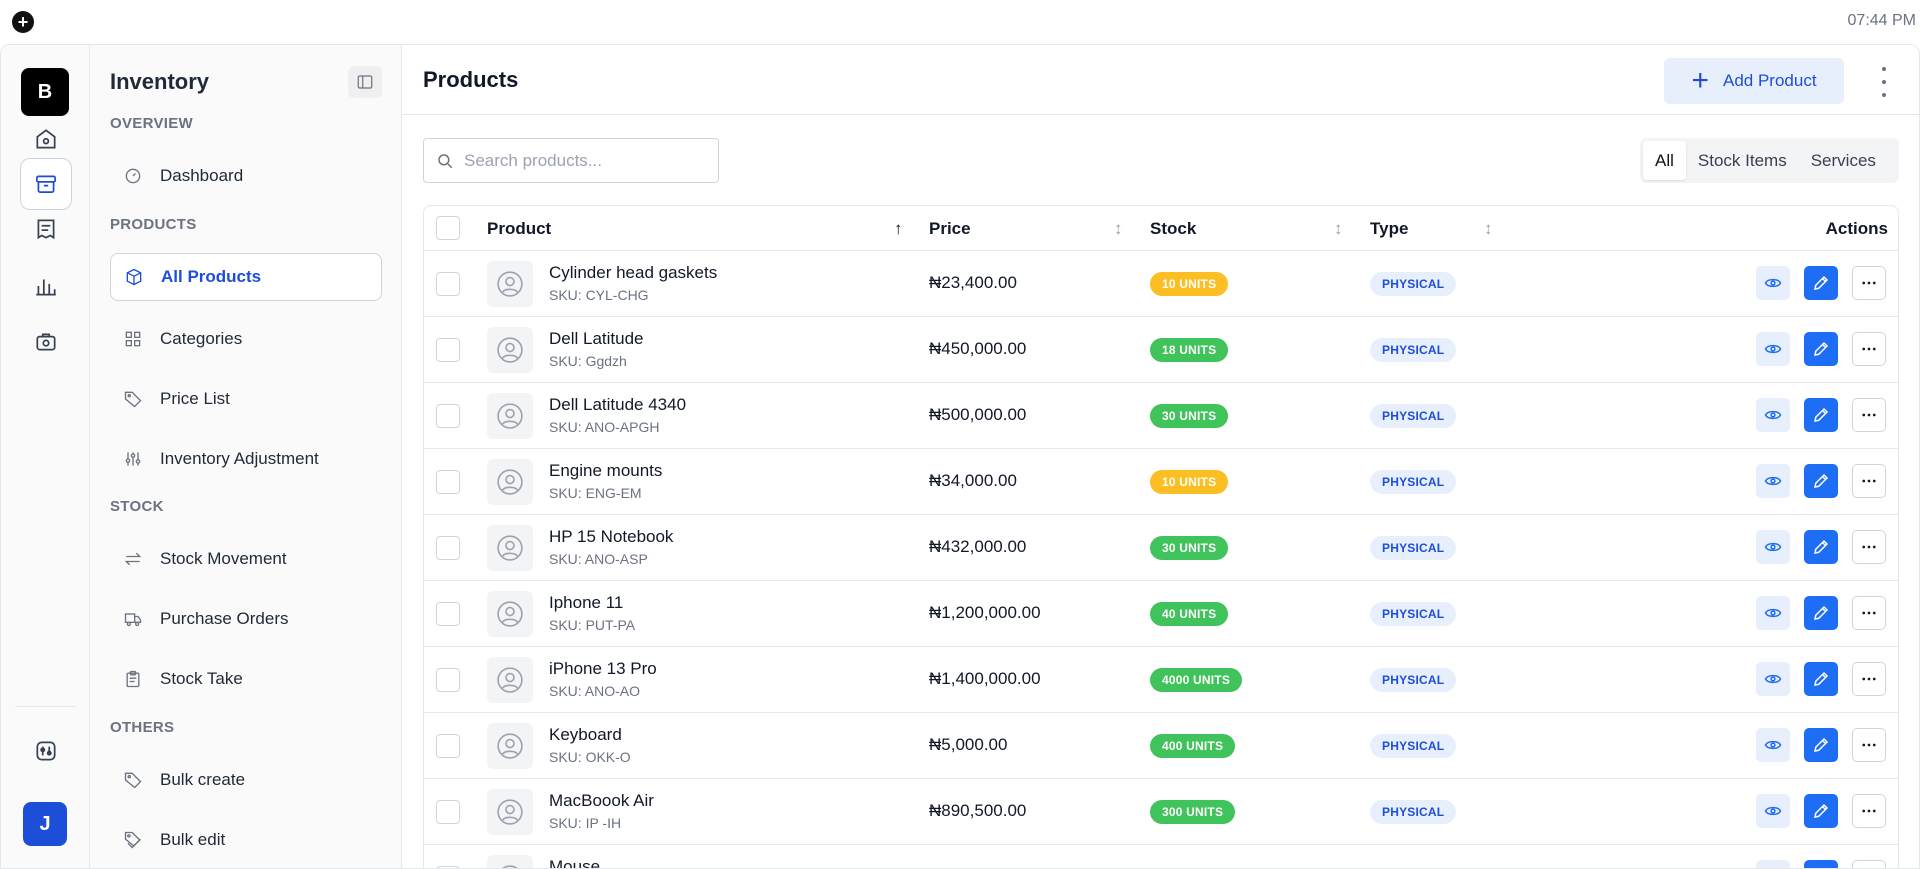 This screenshot has width=1920, height=869. Describe the element at coordinates (617, 405) in the screenshot. I see `product-name: Dell Latitude 4340` at that location.